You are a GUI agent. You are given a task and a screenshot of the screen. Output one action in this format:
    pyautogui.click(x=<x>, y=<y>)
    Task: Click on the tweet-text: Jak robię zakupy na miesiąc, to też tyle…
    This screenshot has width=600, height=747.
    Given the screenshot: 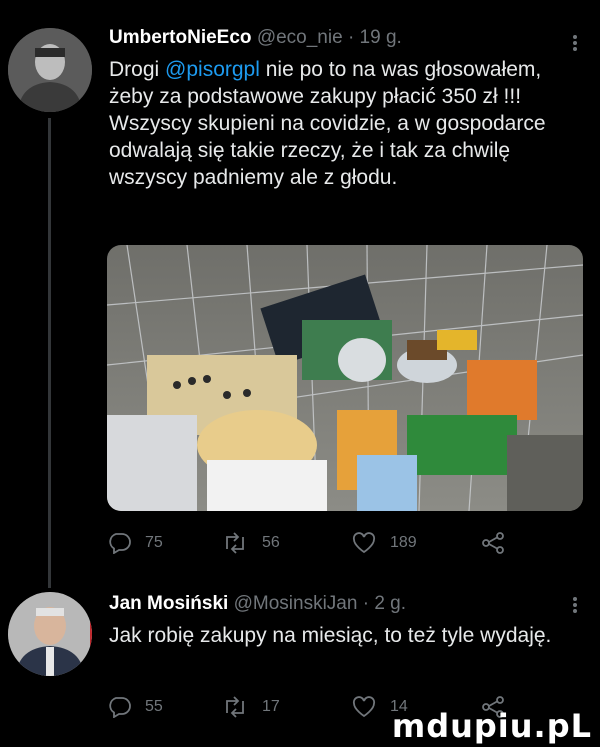 What is the action you would take?
    pyautogui.click(x=330, y=635)
    